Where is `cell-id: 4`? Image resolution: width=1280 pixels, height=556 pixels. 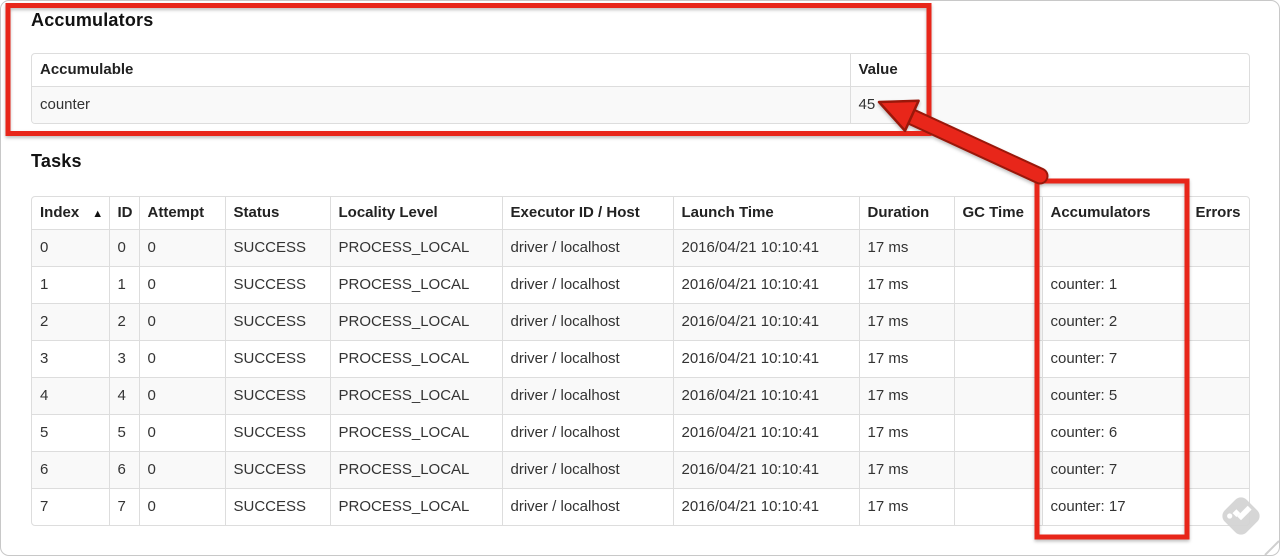 cell-id: 4 is located at coordinates (123, 395).